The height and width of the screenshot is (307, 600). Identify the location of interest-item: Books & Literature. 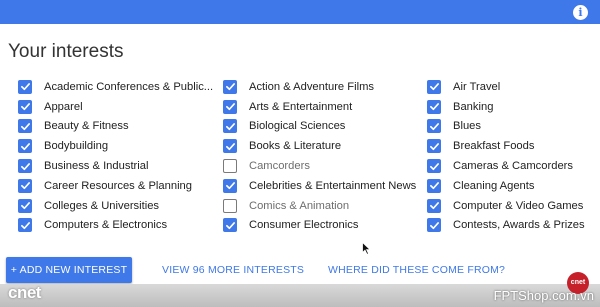
(319, 146).